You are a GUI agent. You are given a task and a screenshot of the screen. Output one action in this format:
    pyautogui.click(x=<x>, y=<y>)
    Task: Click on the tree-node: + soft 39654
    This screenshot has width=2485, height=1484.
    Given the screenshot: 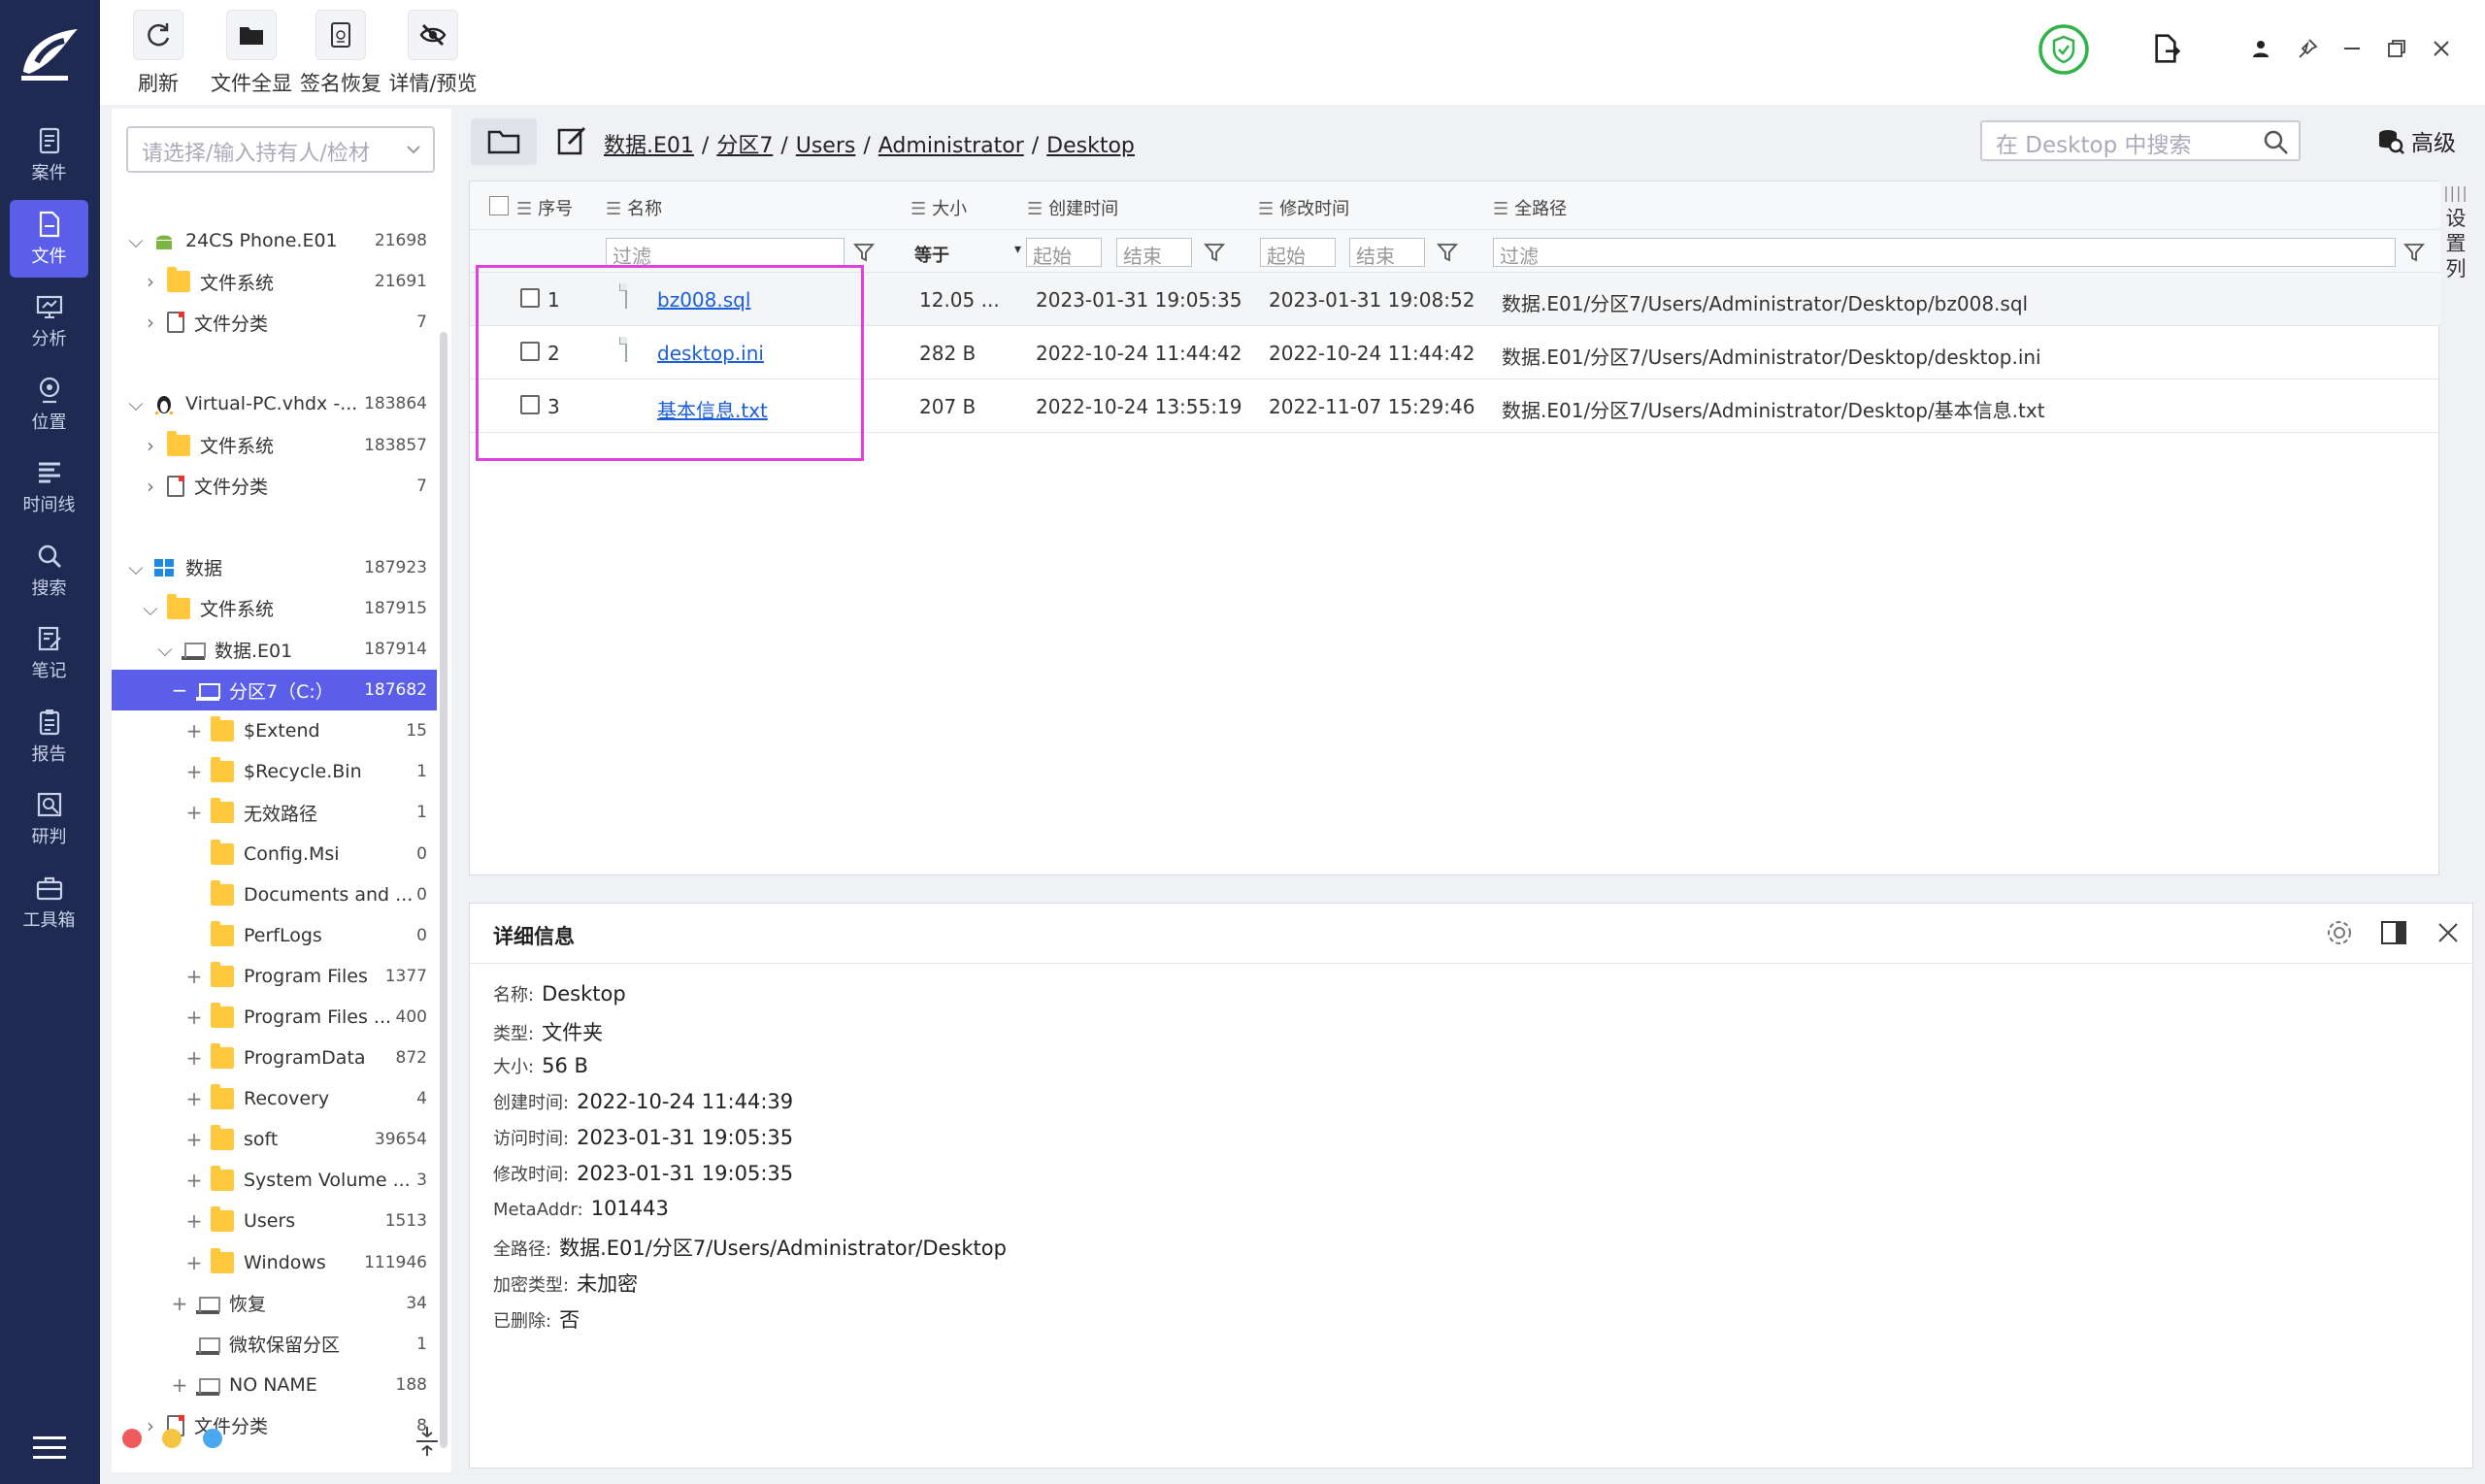 What is the action you would take?
    pyautogui.click(x=274, y=1139)
    